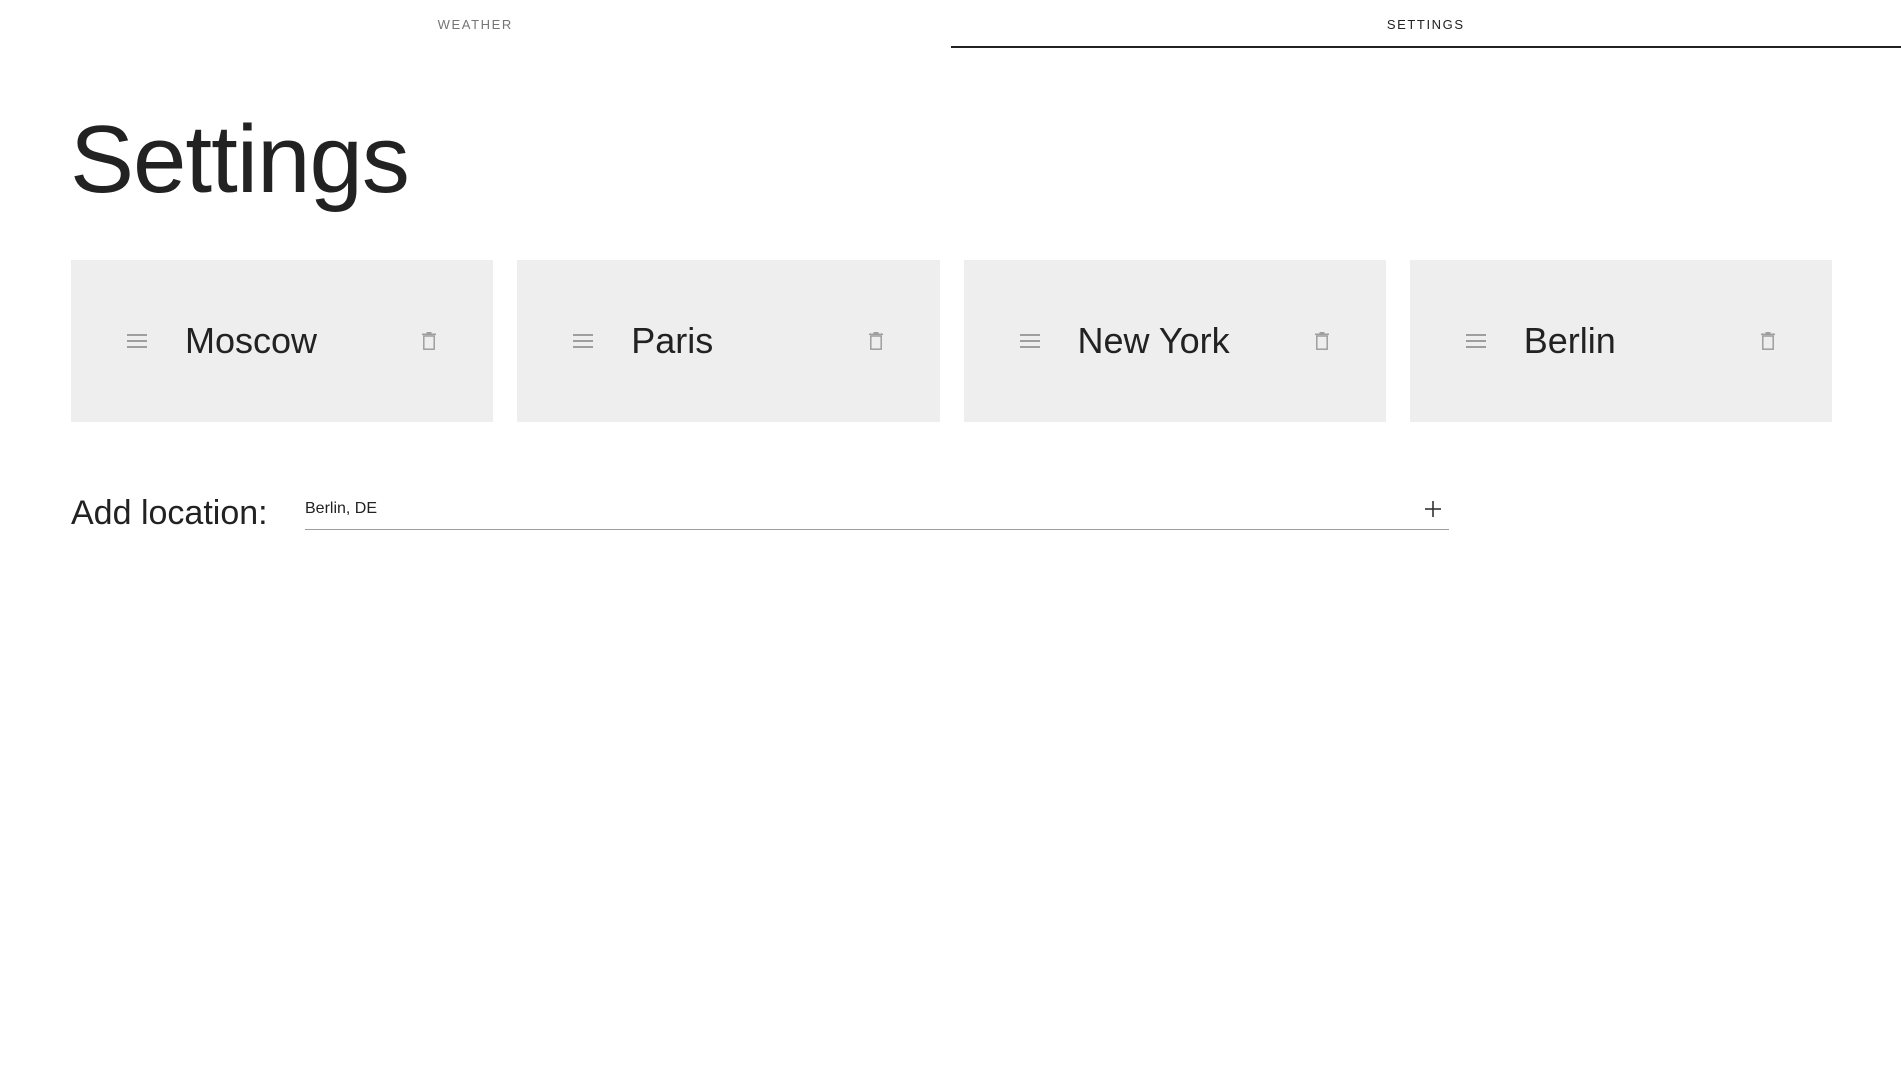 The height and width of the screenshot is (1079, 1901). I want to click on location-name: Paris, so click(672, 340).